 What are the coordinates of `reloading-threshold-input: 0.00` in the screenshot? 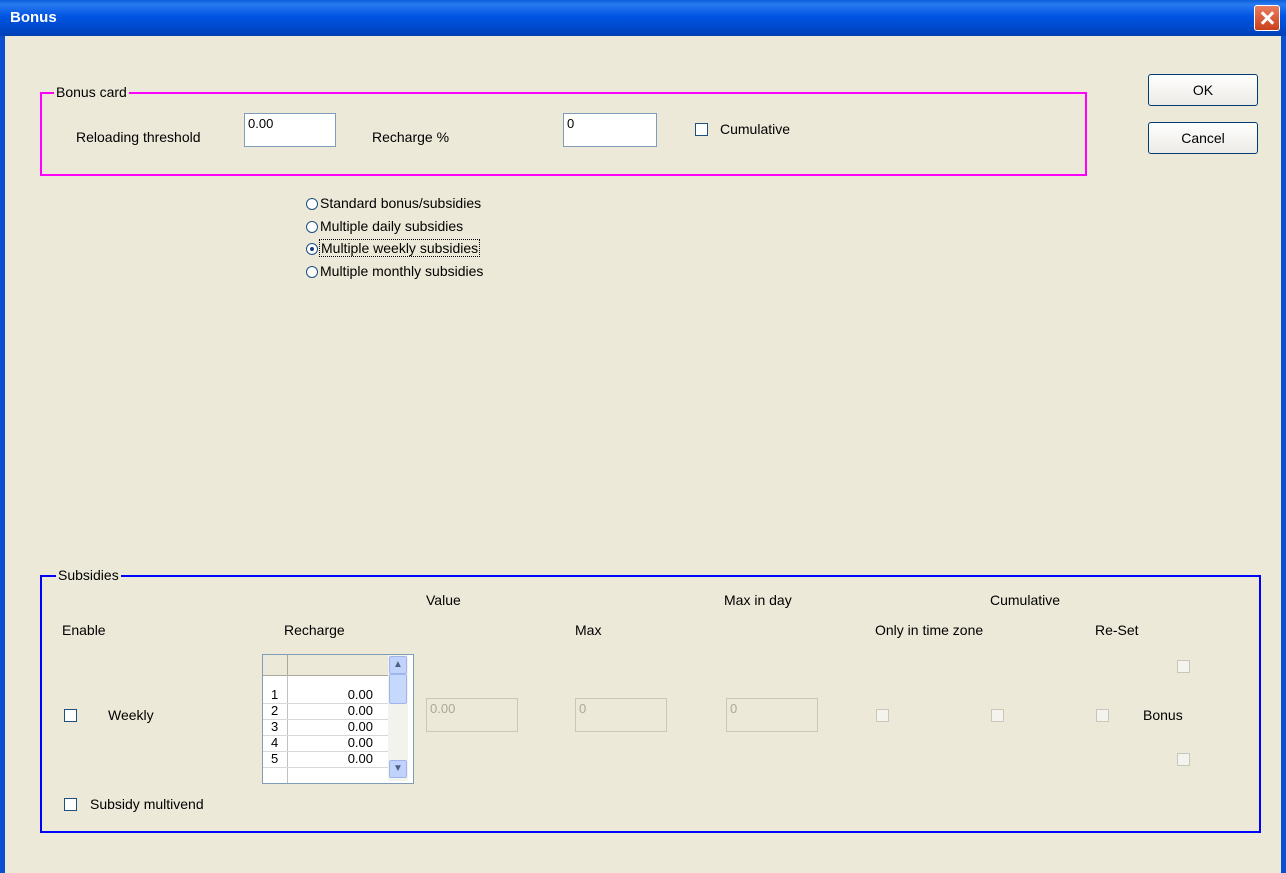 It's located at (290, 130).